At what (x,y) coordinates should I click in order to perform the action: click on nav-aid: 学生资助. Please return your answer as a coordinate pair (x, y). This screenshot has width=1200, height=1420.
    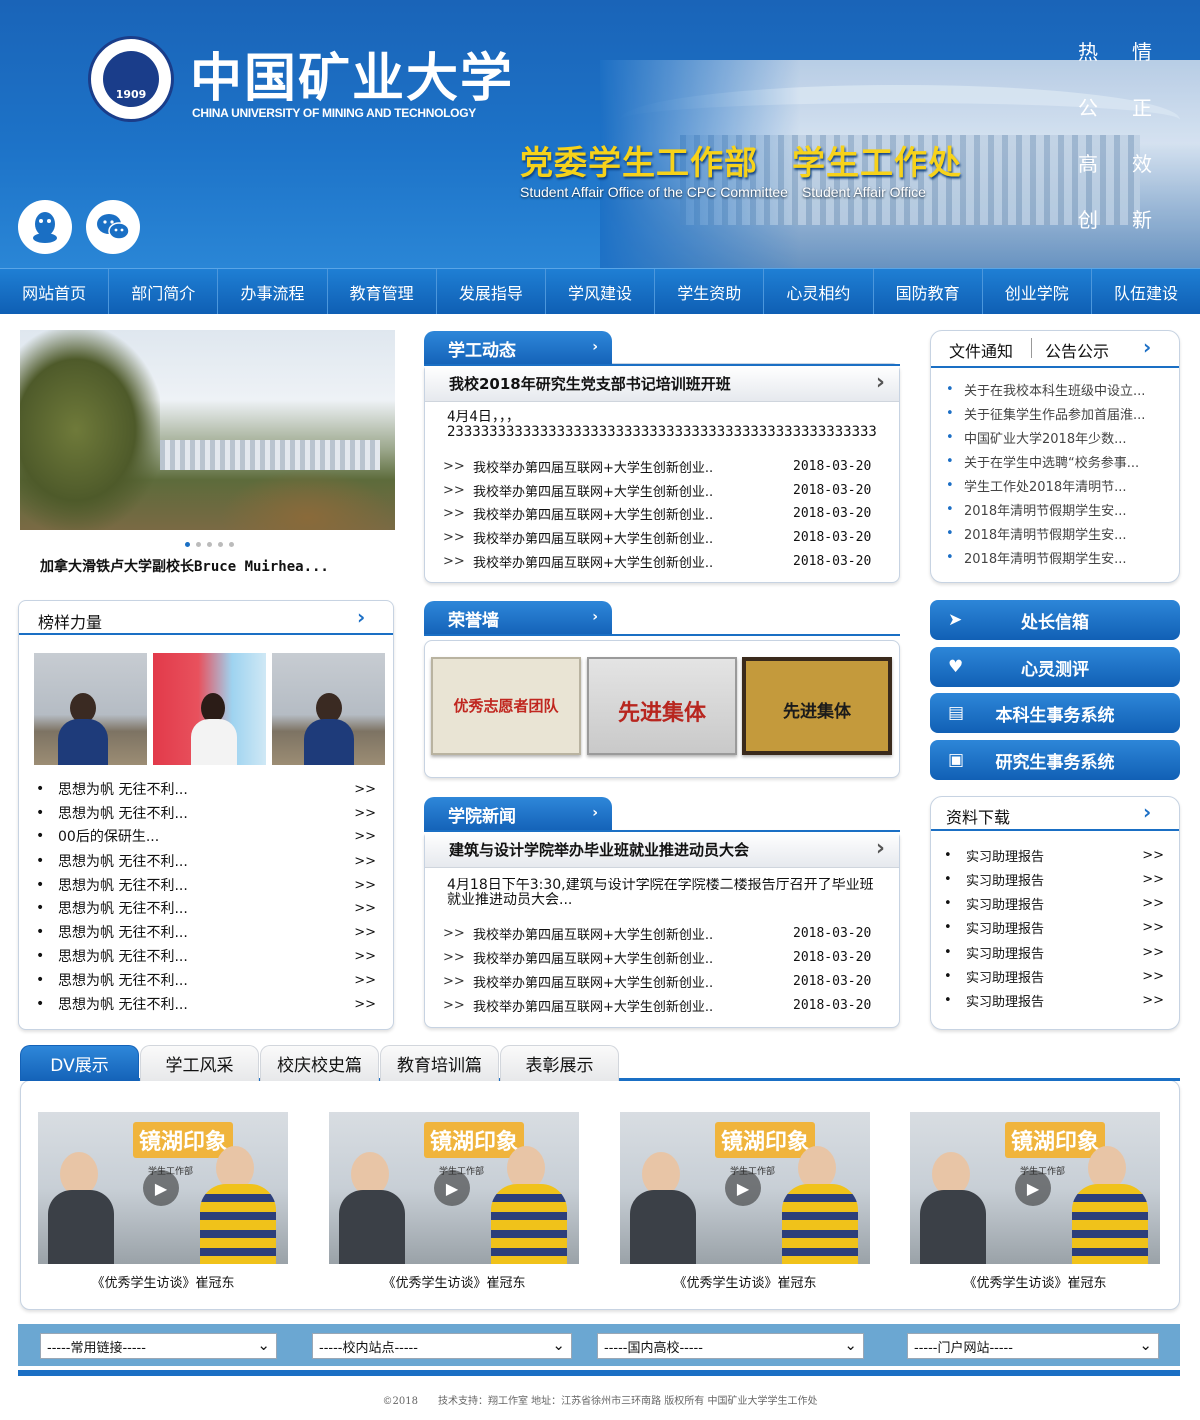
    Looking at the image, I should click on (710, 291).